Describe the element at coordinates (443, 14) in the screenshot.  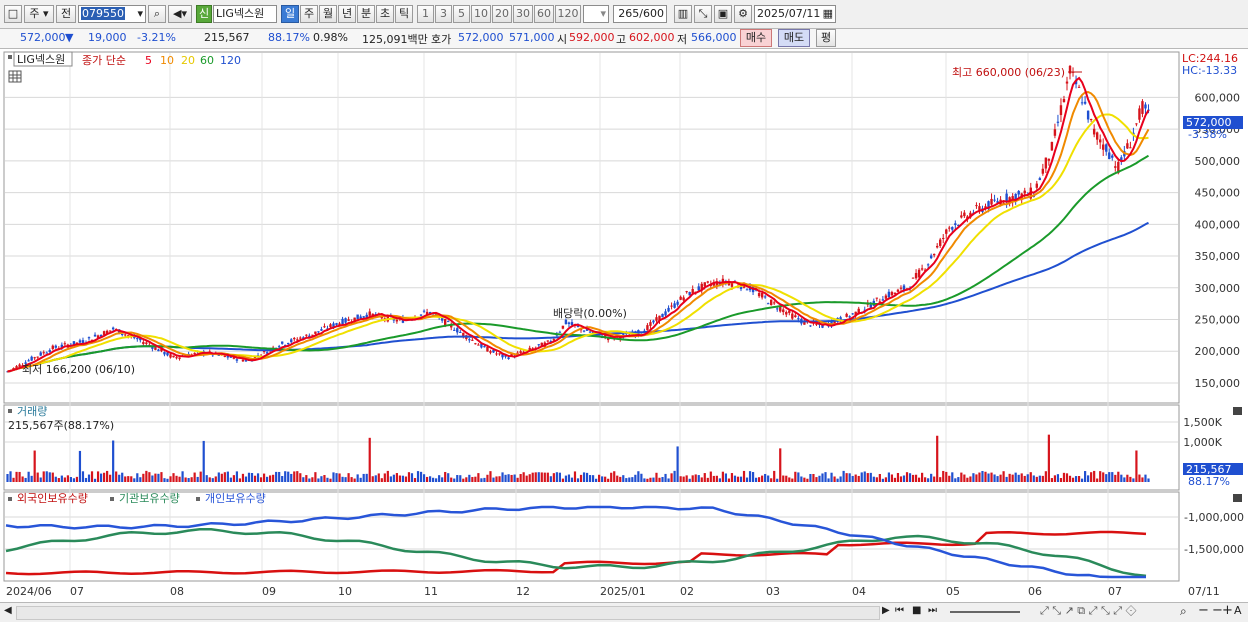
I see `interval-3-button: 3` at that location.